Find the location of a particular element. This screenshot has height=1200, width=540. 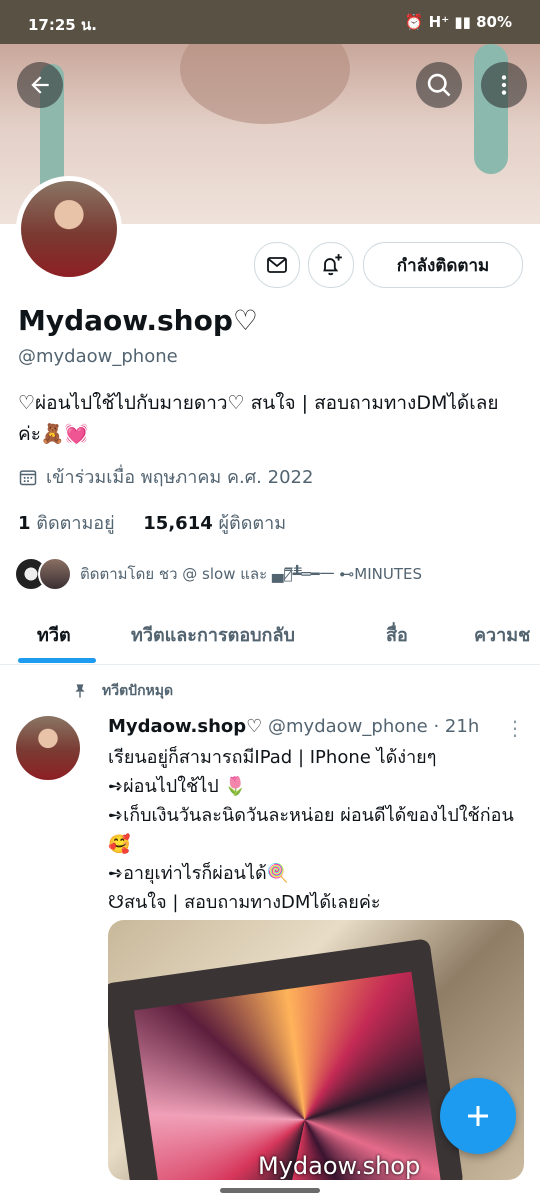

calendar-icon is located at coordinates (28, 477).